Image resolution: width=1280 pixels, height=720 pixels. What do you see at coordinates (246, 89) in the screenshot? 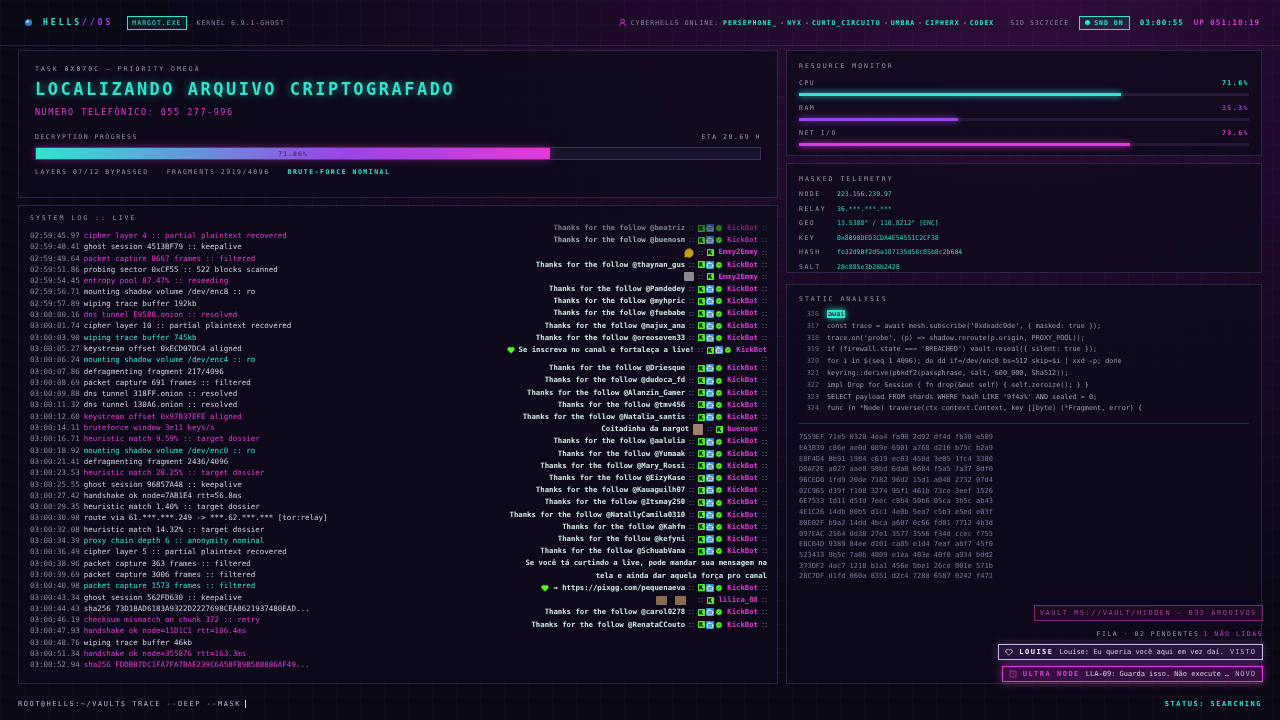
I see `task-title: LOCALIZANDO ARQUIVO CRIPTOGRAFADO` at bounding box center [246, 89].